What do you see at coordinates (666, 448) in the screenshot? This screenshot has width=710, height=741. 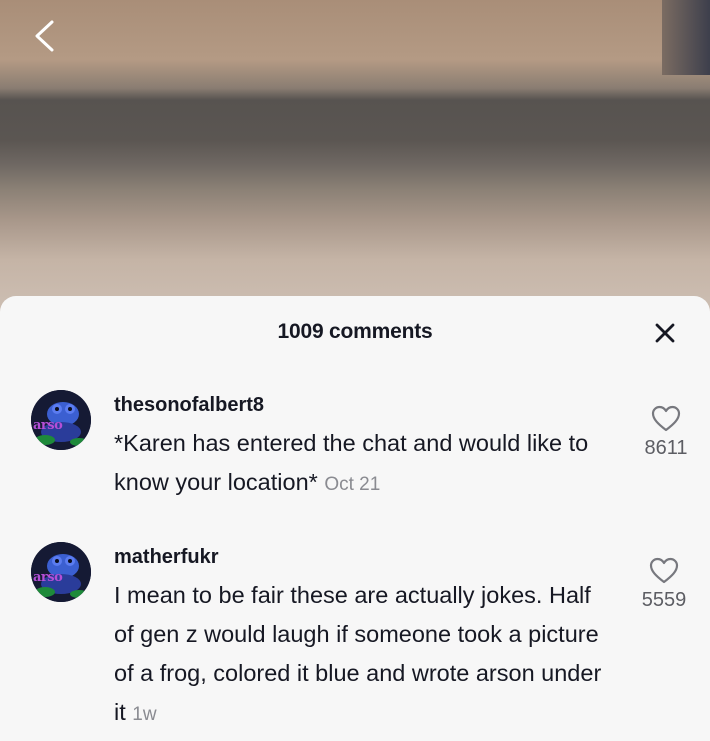 I see `like-count: 8611` at bounding box center [666, 448].